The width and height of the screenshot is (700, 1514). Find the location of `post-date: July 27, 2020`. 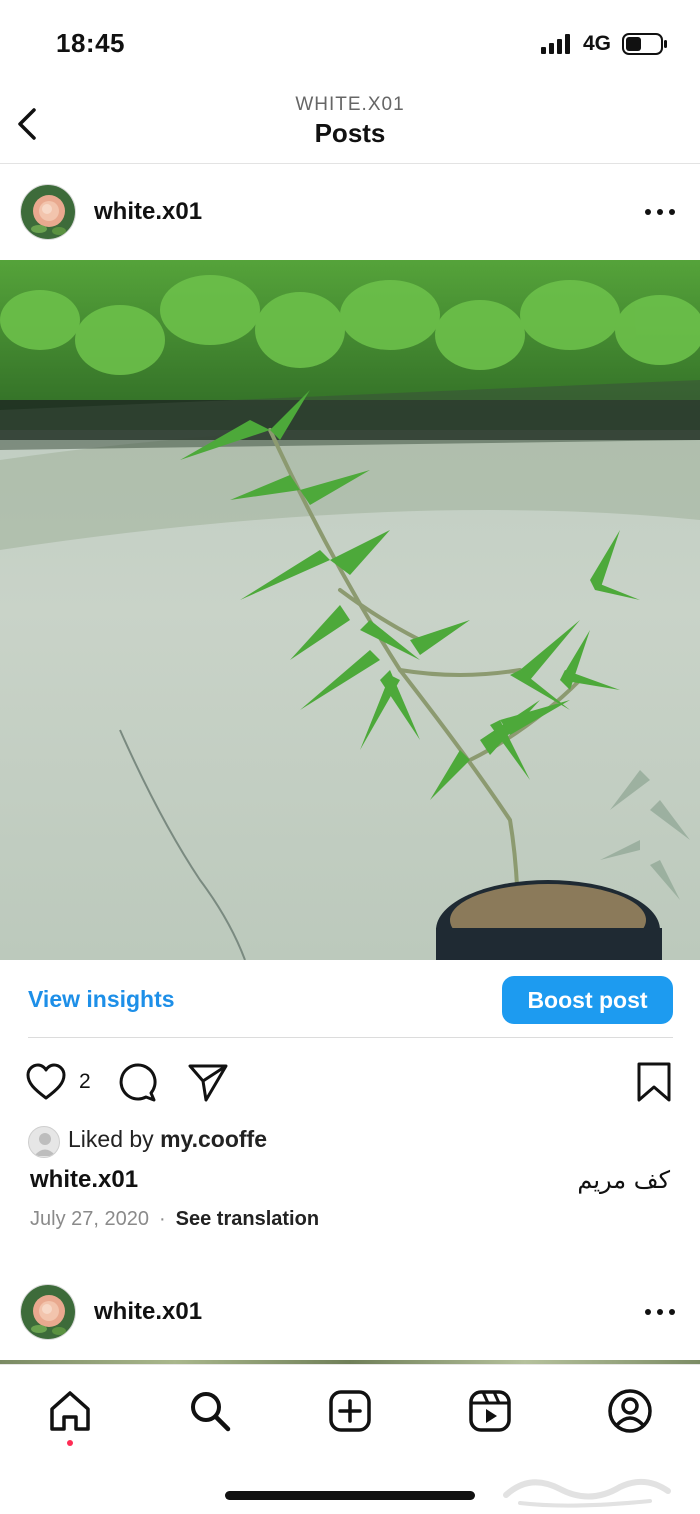

post-date: July 27, 2020 is located at coordinates (89, 1219).